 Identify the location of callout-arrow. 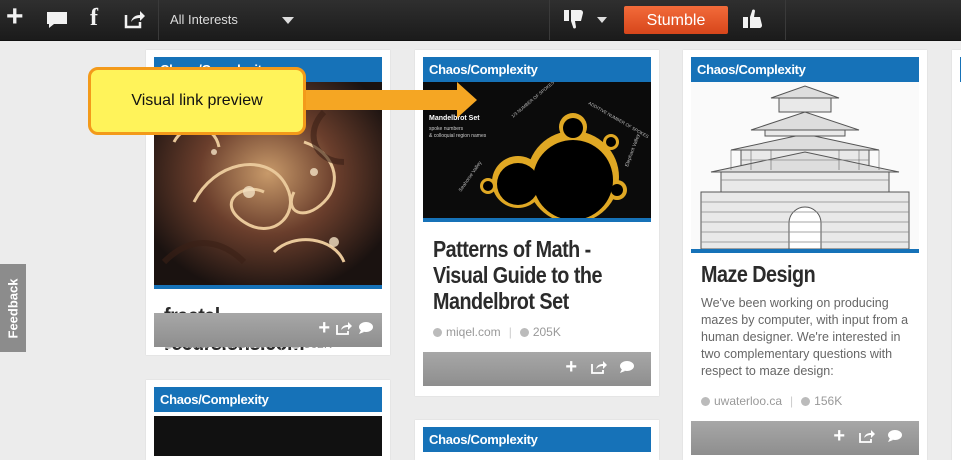
(382, 100).